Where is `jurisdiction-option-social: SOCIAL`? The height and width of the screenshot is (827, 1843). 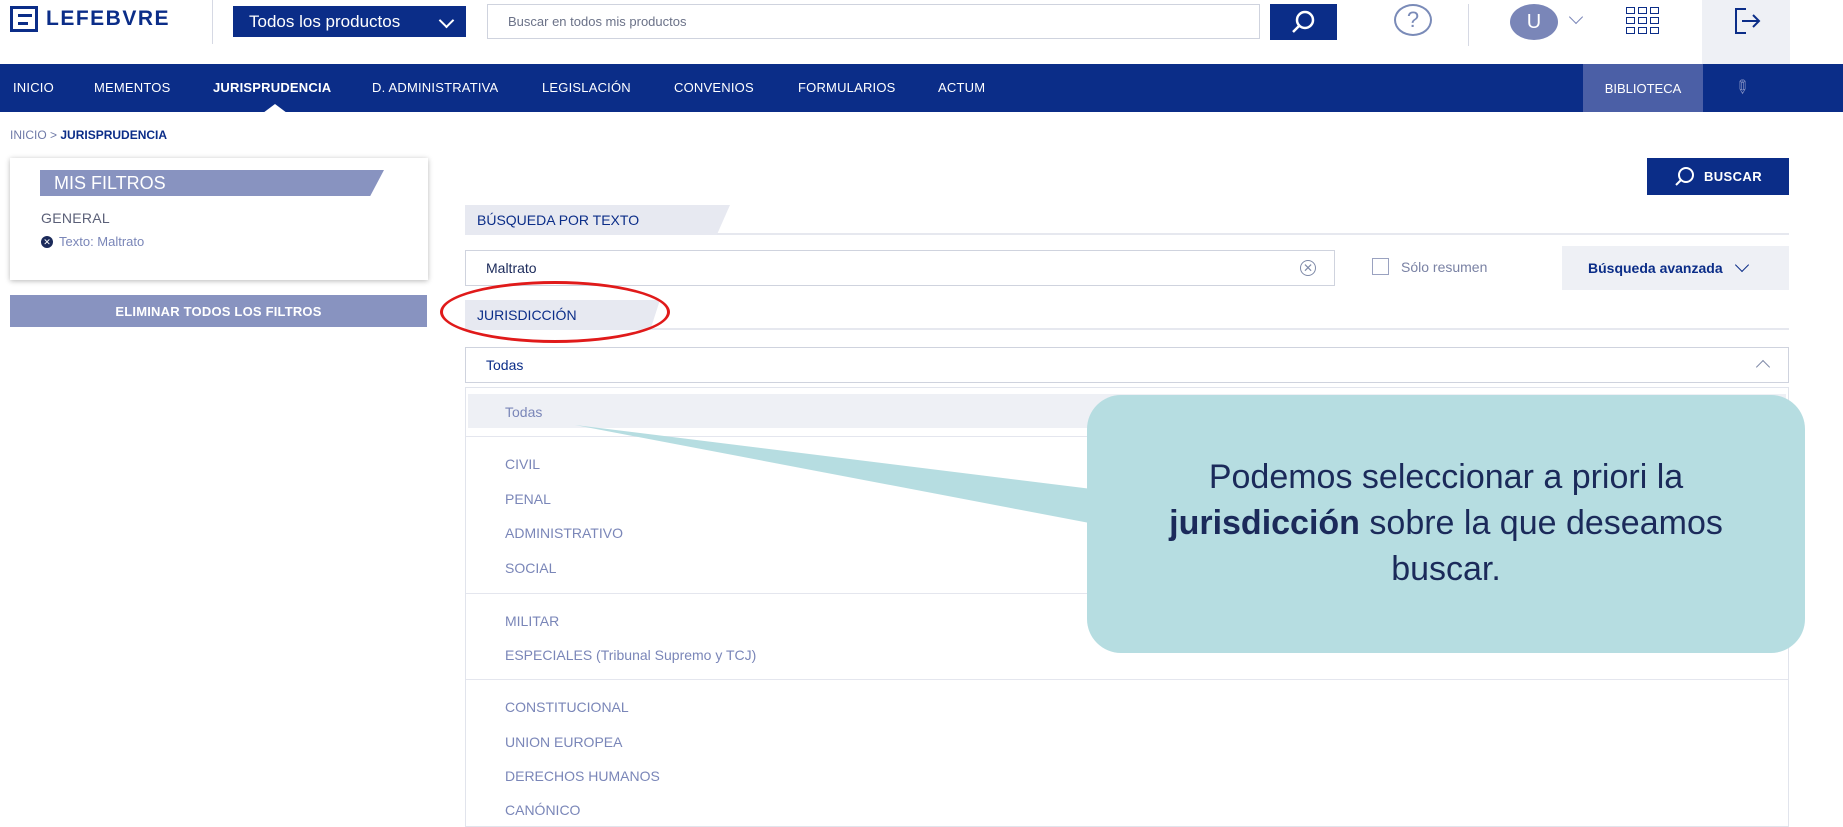
jurisdiction-option-social: SOCIAL is located at coordinates (530, 568).